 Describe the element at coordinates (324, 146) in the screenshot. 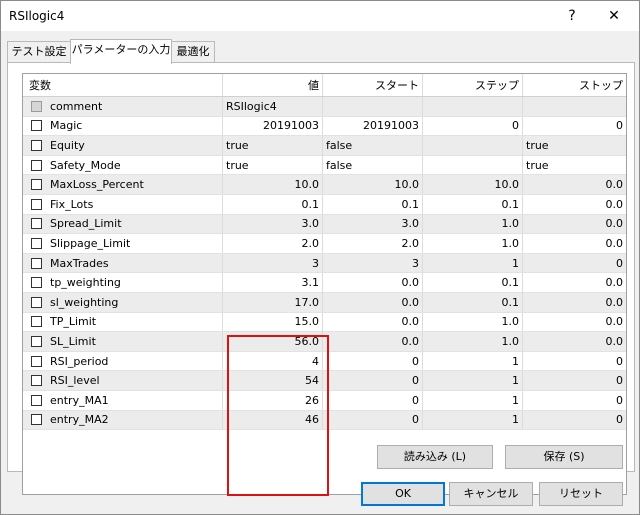

I see `table-row: Equity true false true` at that location.